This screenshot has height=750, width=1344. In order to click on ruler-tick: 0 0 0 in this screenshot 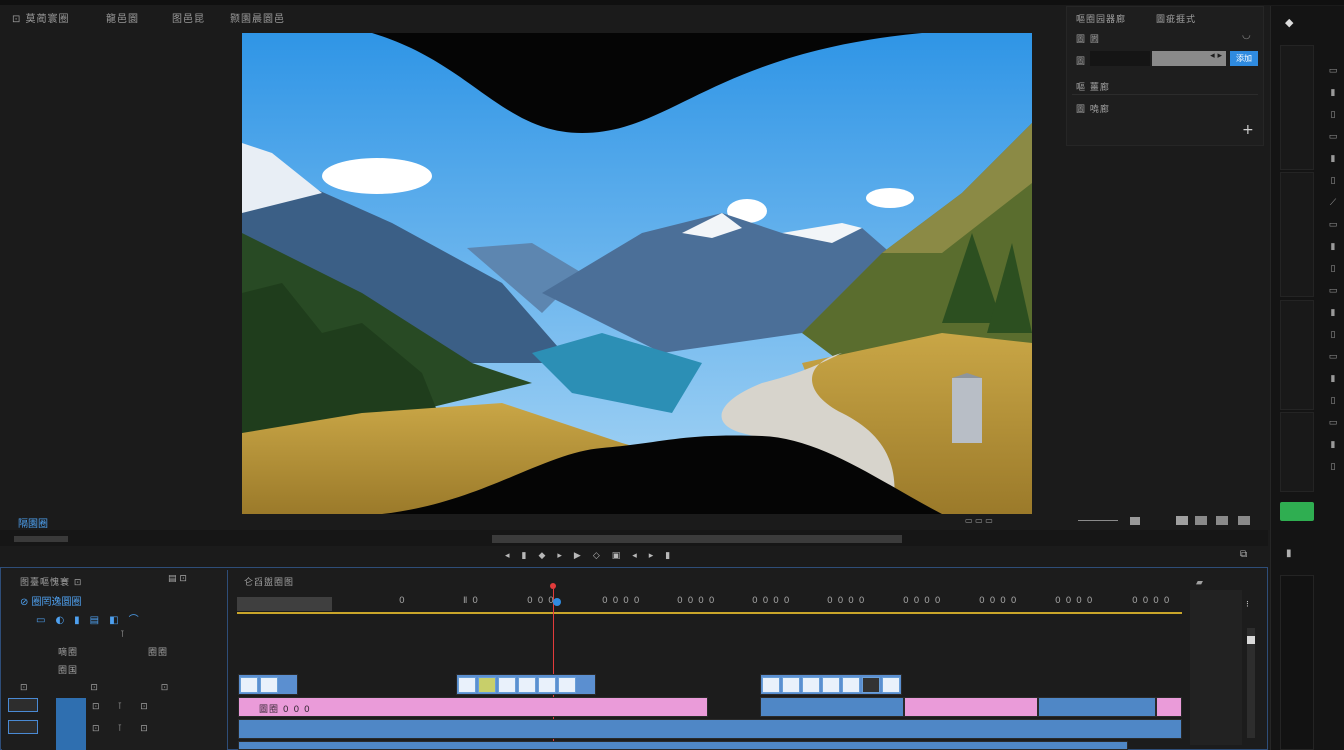, I will do `click(541, 601)`.